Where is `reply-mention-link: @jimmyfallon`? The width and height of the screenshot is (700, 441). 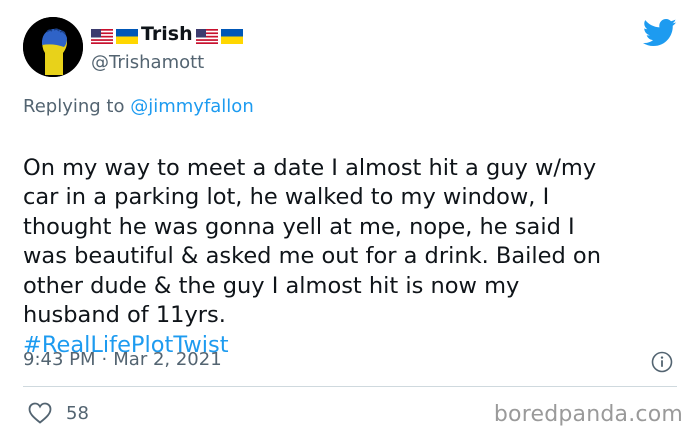 reply-mention-link: @jimmyfallon is located at coordinates (192, 106).